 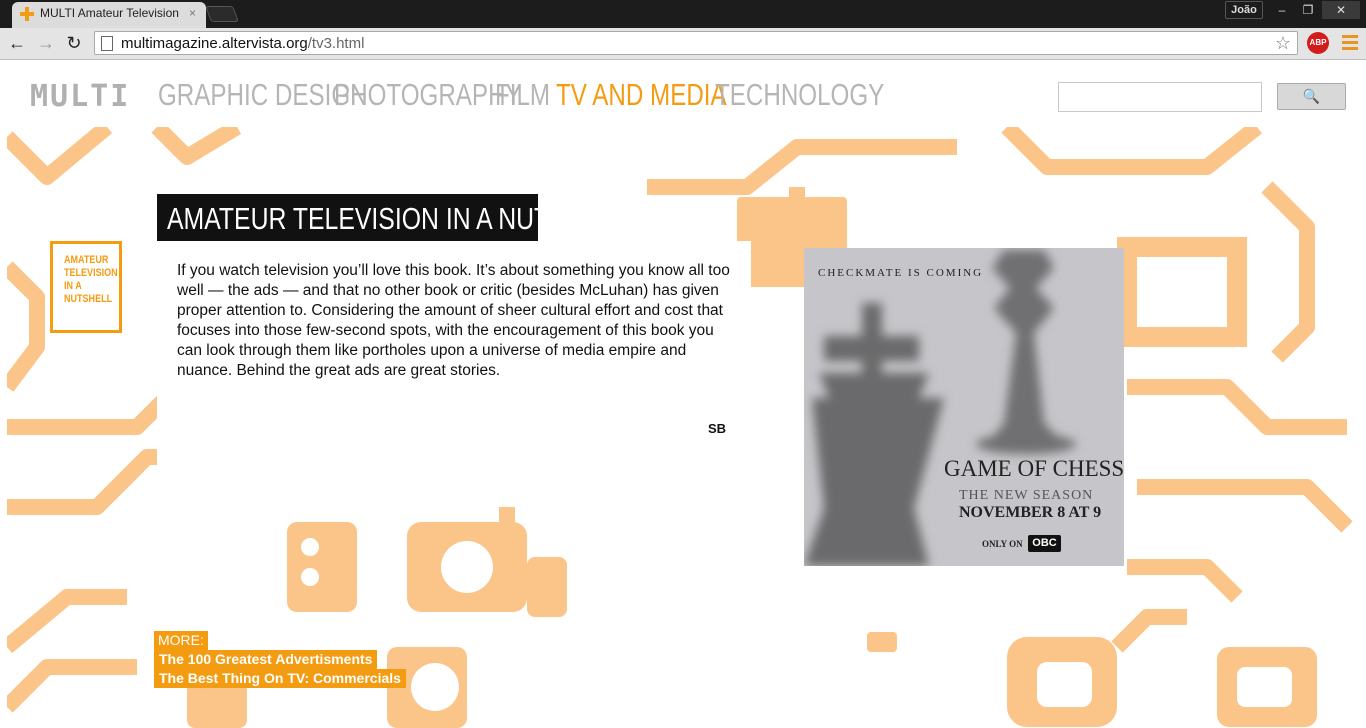 I want to click on site-favicon-icon, so click(x=27, y=14).